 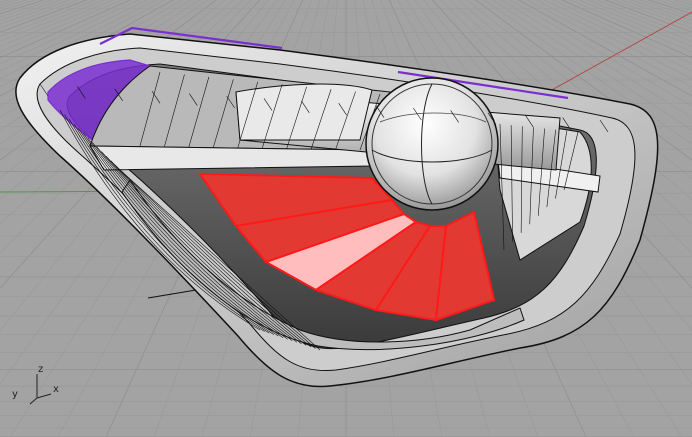 What do you see at coordinates (15, 394) in the screenshot?
I see `axis-label-y: y` at bounding box center [15, 394].